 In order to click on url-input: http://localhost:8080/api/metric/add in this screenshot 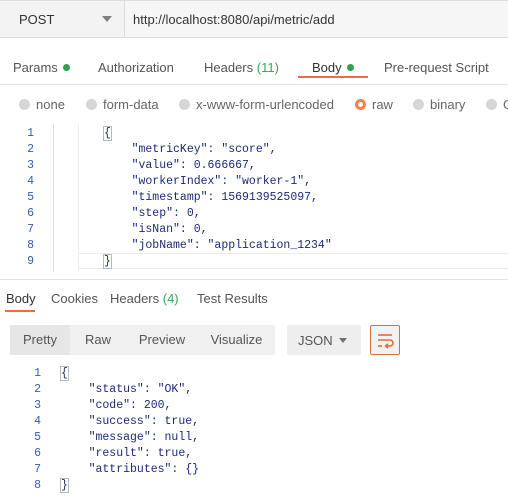, I will do `click(316, 19)`.